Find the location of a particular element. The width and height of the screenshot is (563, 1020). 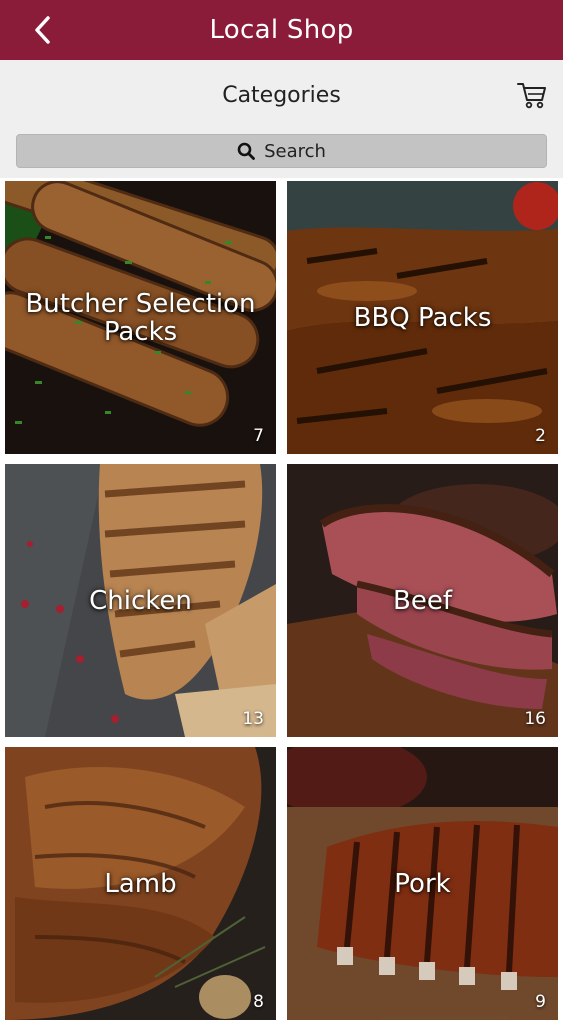

category-tile-chicken: Chicken 13 is located at coordinates (140, 600).